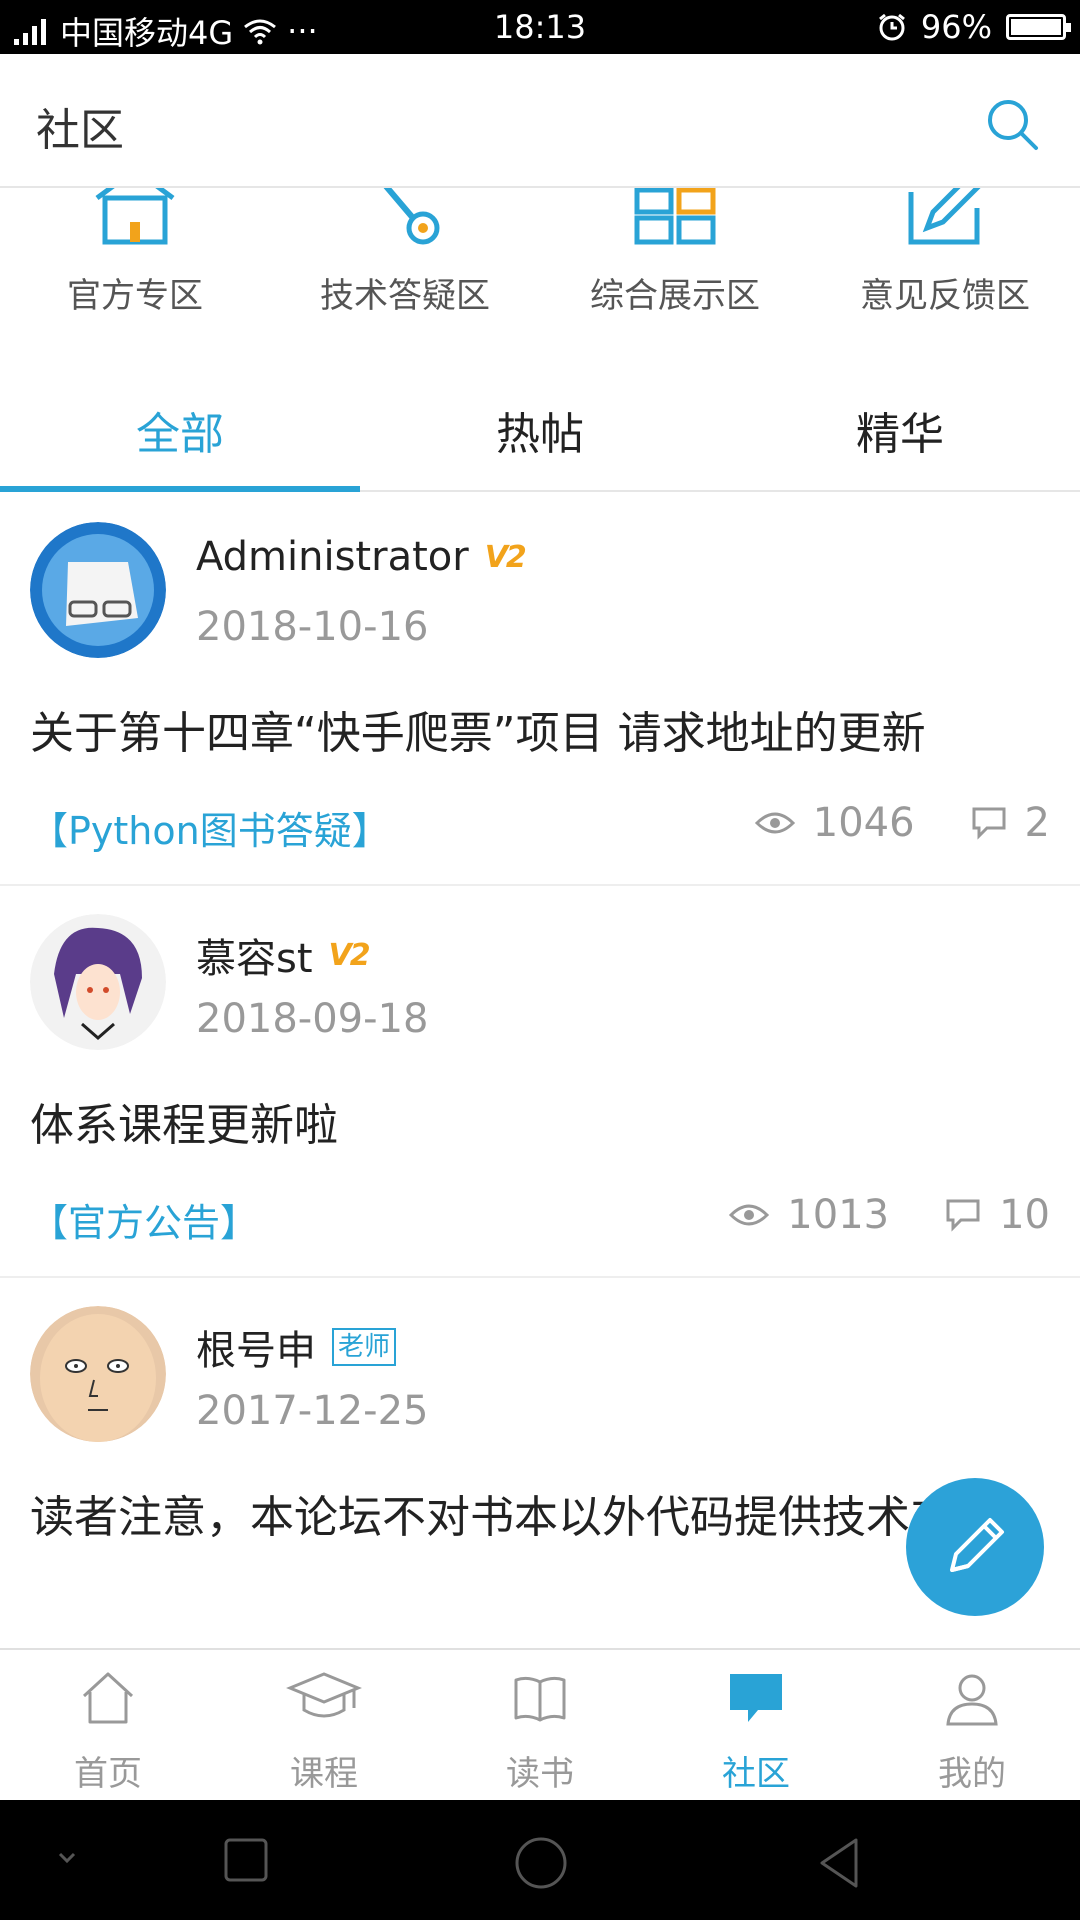  I want to click on nav-label: 首页, so click(108, 1774).